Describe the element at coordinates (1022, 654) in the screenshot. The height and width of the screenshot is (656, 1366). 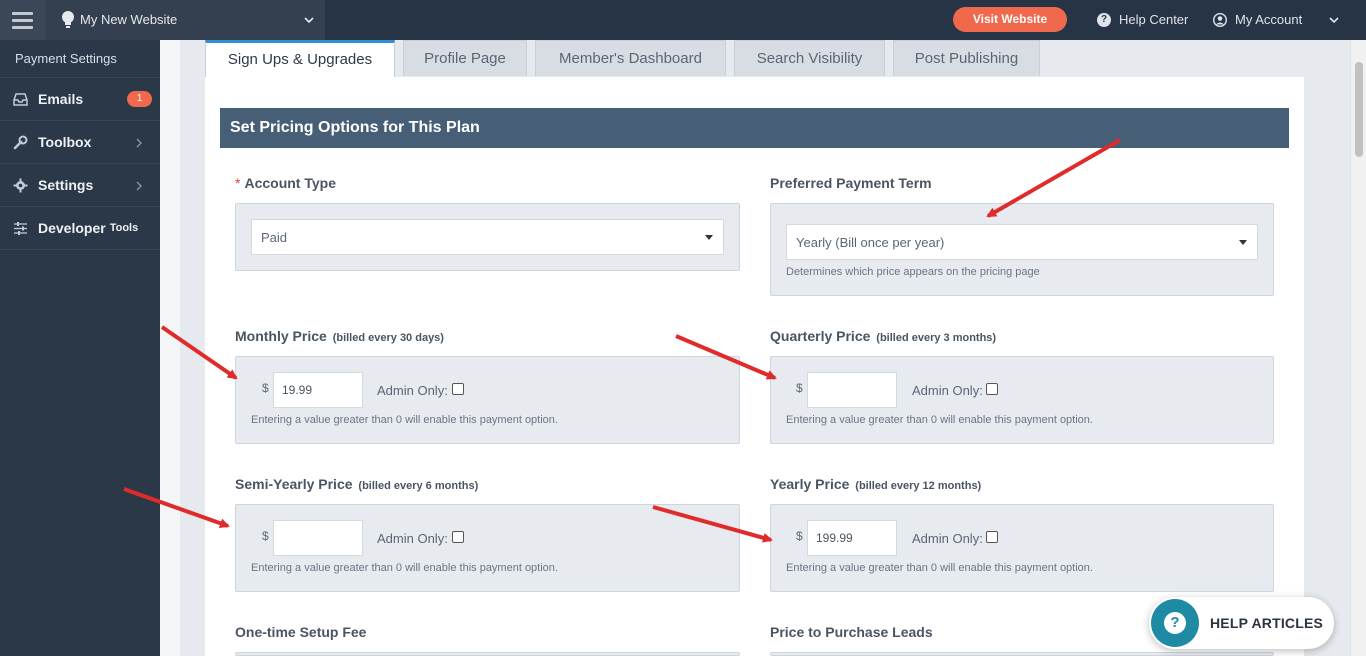
I see `leads-price-box` at that location.